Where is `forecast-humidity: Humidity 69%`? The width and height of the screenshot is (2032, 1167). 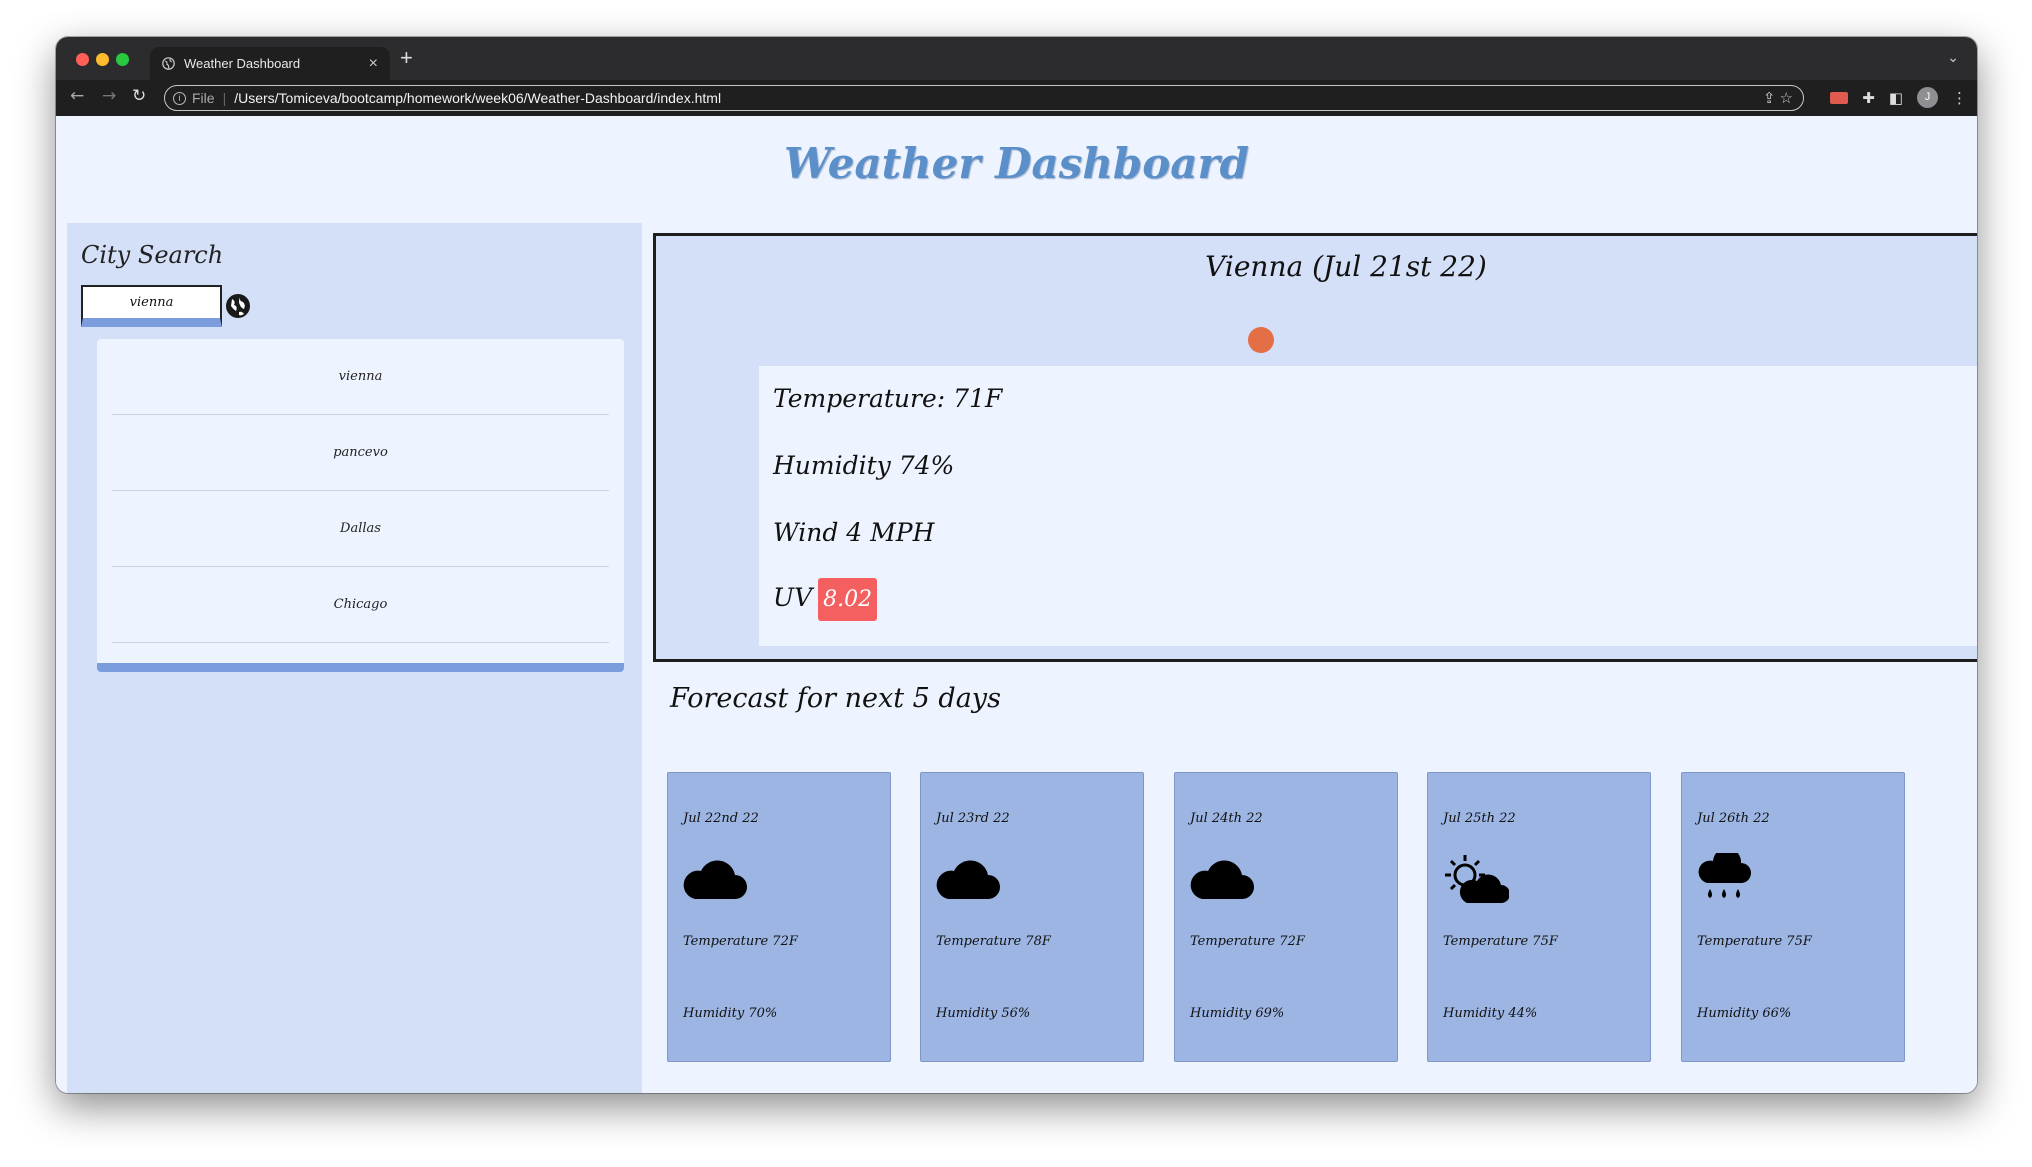
forecast-humidity: Humidity 69% is located at coordinates (1237, 1013).